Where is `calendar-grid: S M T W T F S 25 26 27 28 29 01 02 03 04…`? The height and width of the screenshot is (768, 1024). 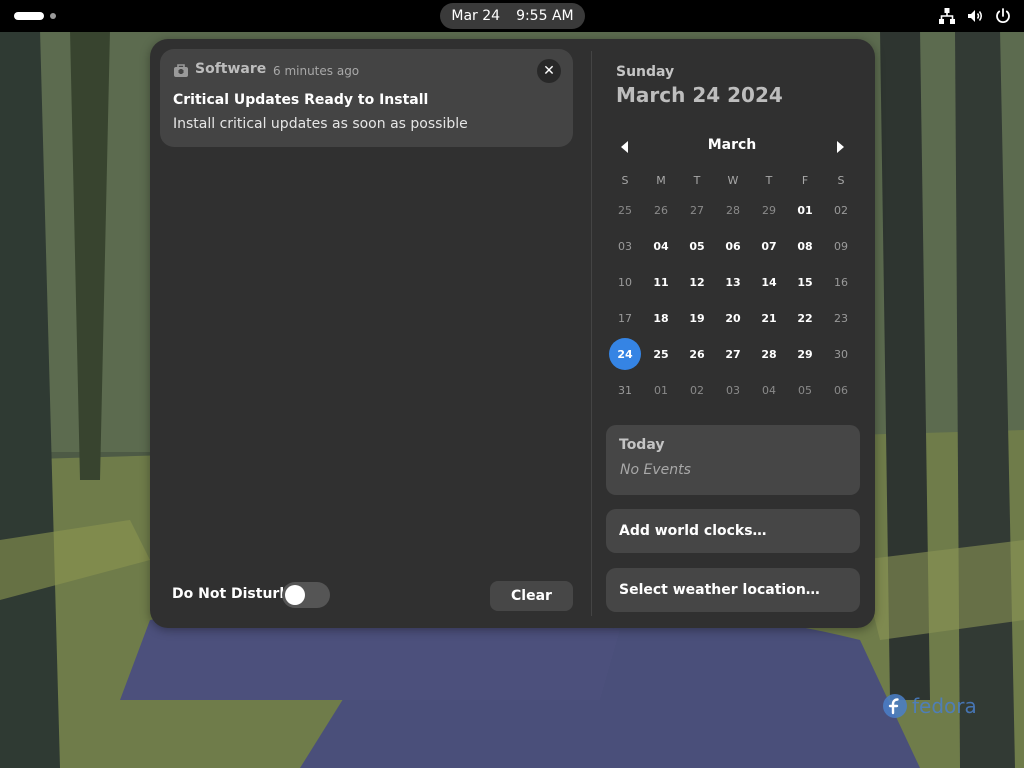
calendar-grid: S M T W T F S 25 26 27 28 29 01 02 03 04… is located at coordinates (733, 288).